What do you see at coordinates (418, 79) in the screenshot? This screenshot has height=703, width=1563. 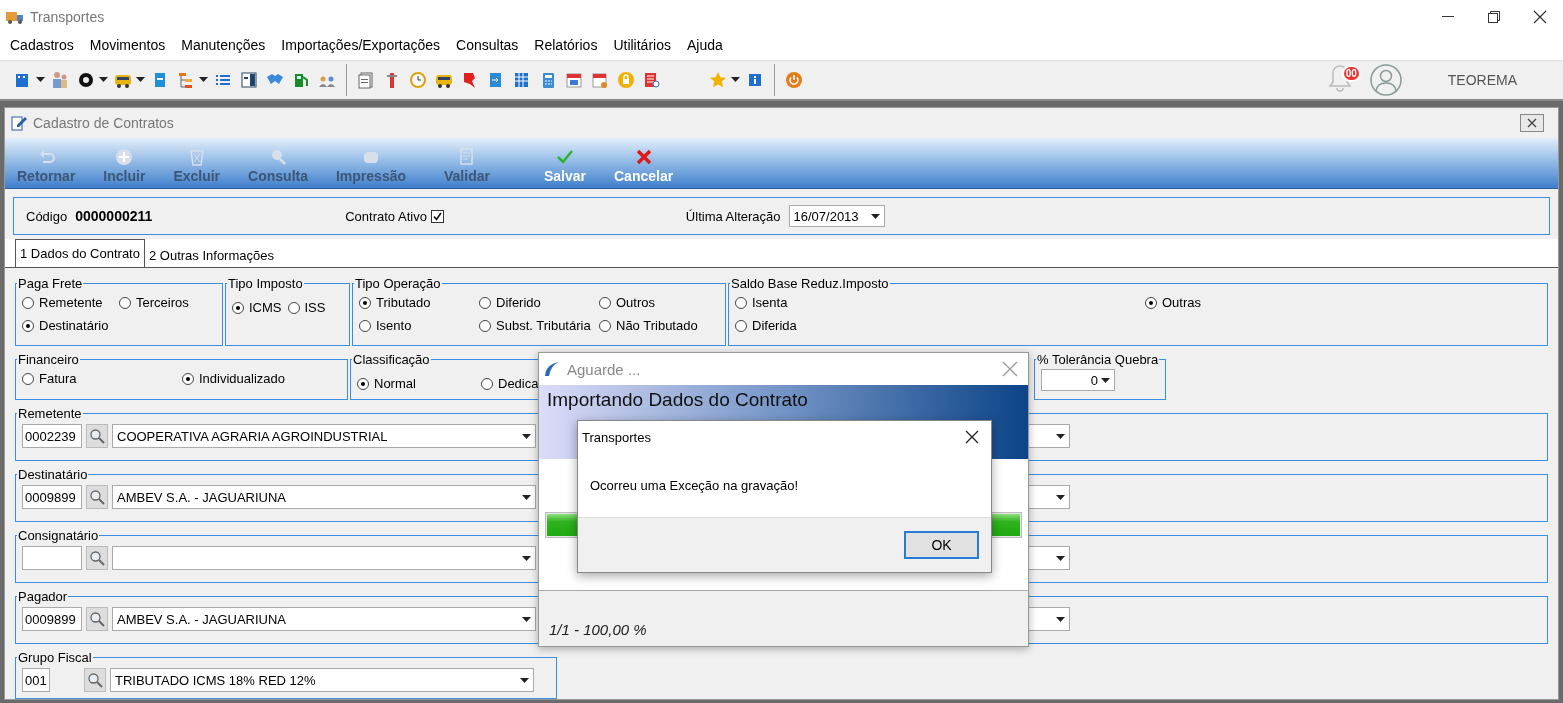 I see `clock-icon` at bounding box center [418, 79].